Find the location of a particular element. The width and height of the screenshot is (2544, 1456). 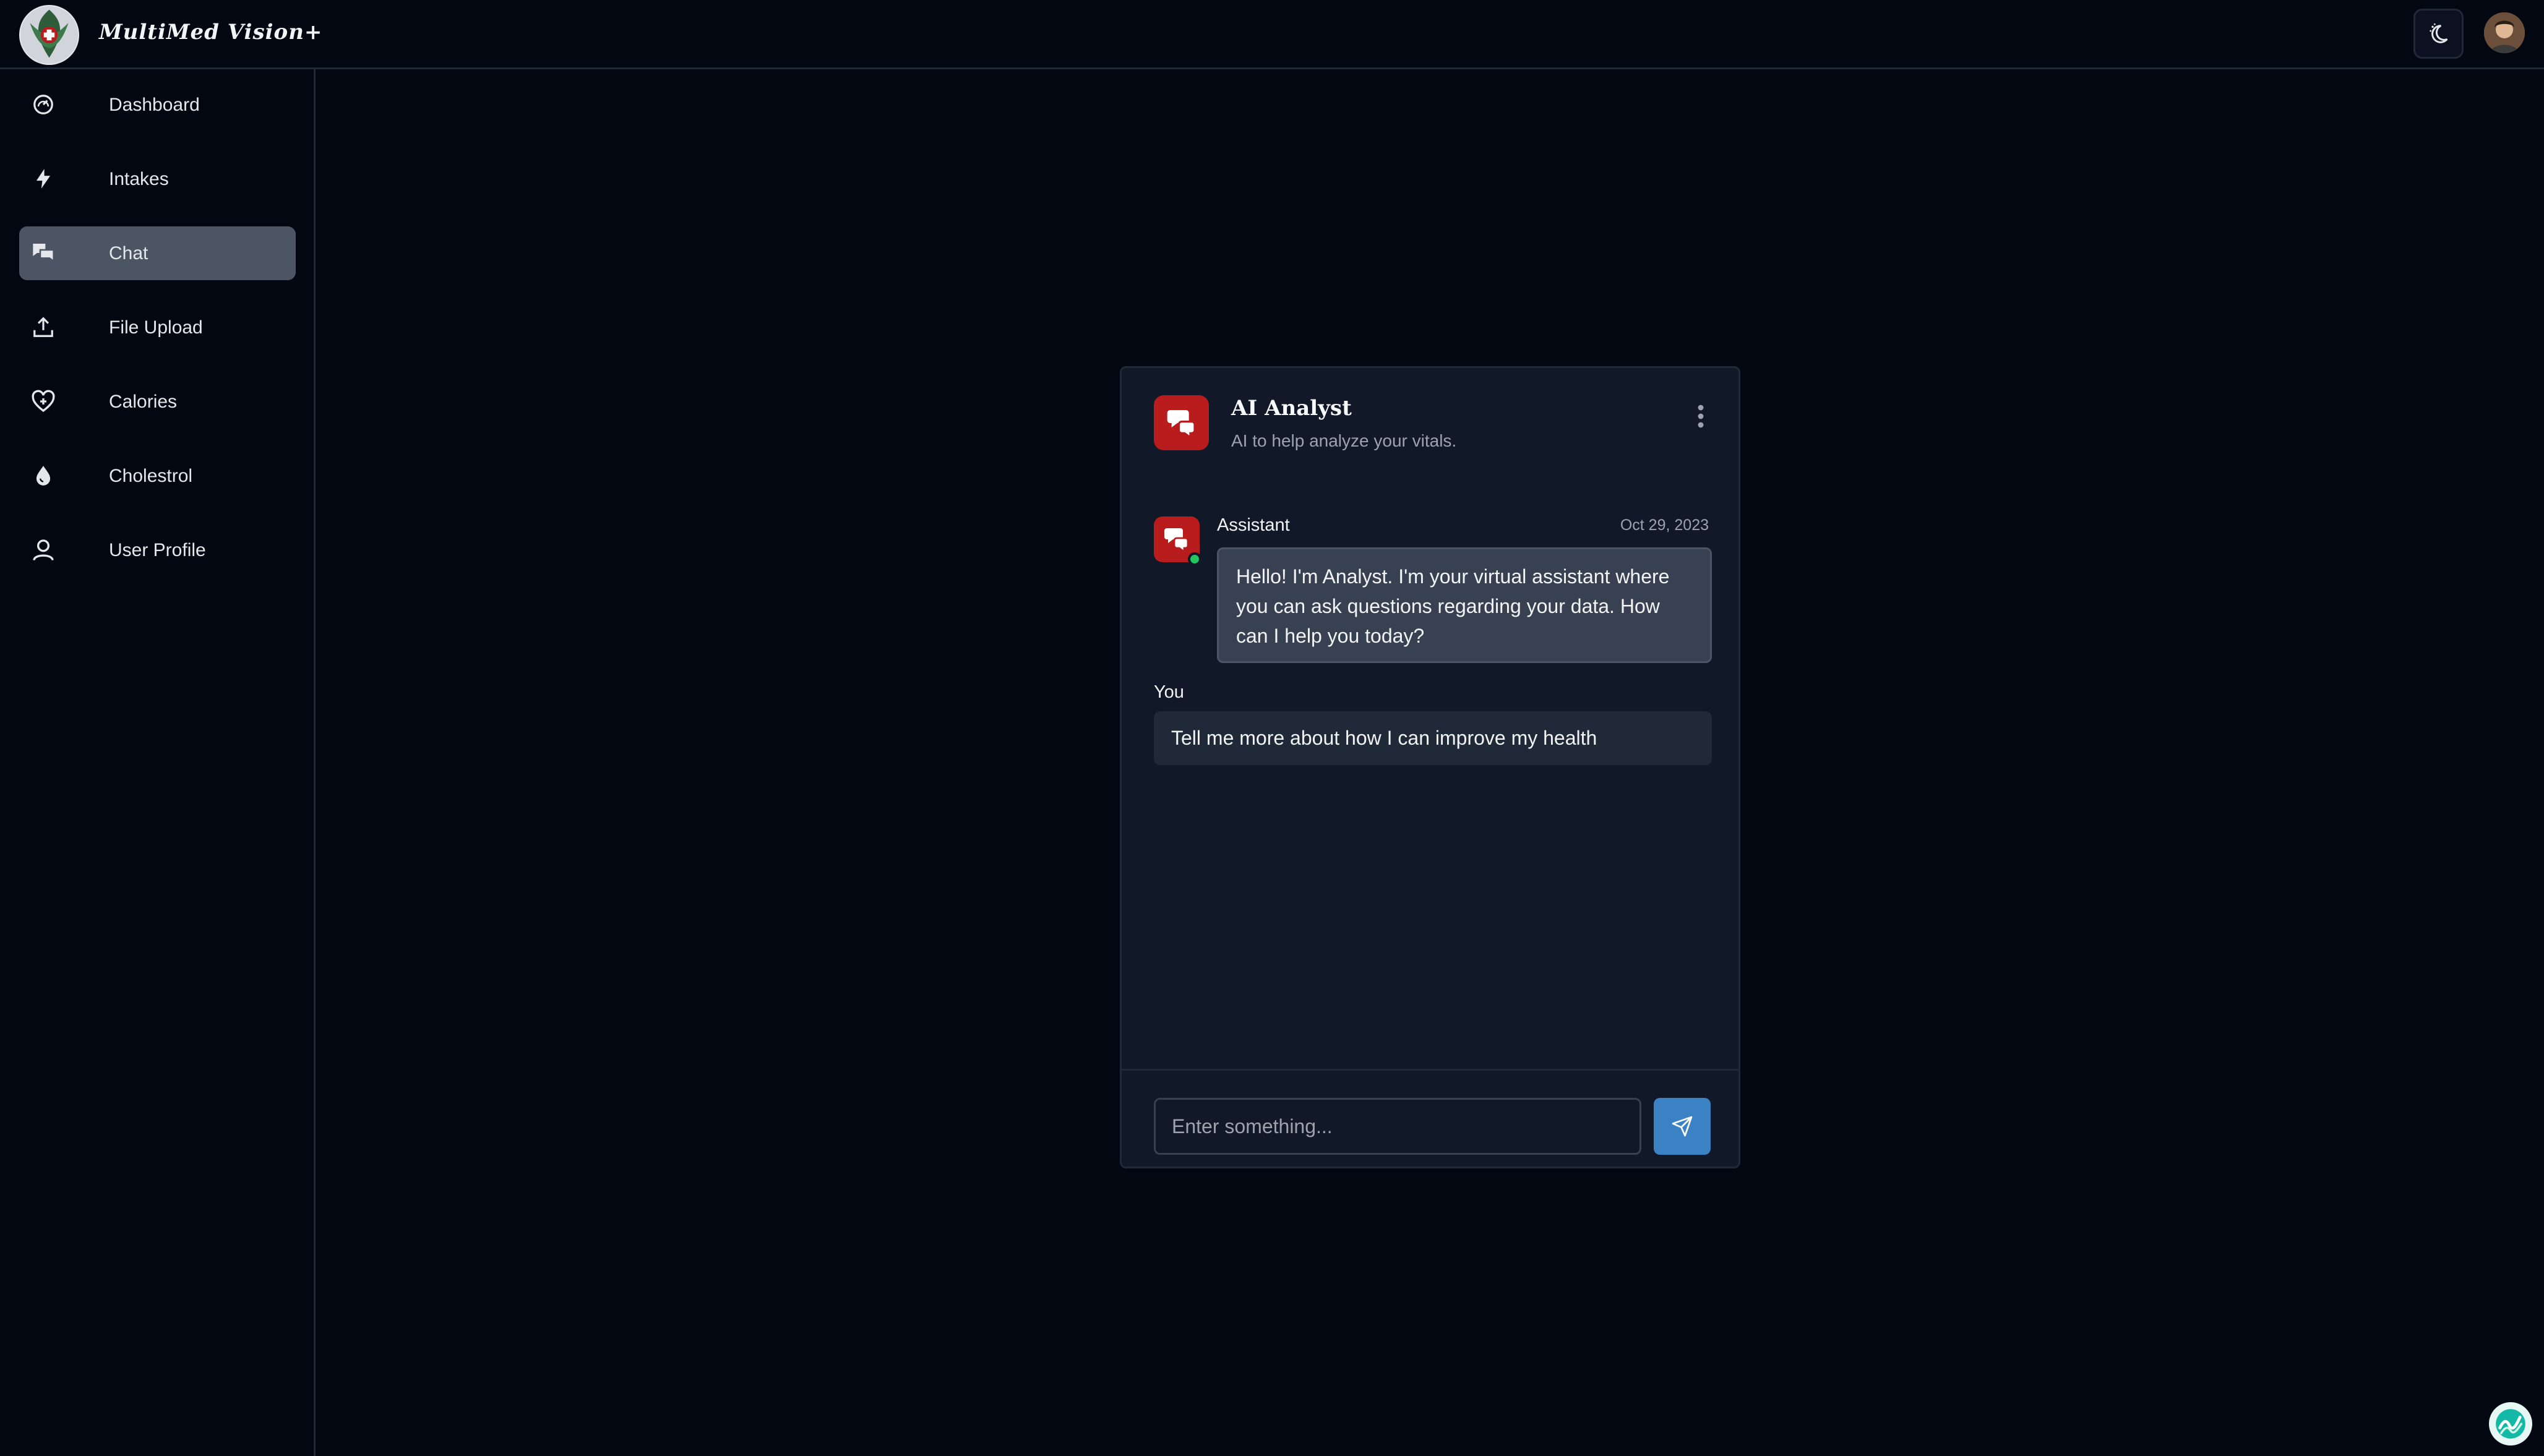

analyst-avatar is located at coordinates (1181, 422).